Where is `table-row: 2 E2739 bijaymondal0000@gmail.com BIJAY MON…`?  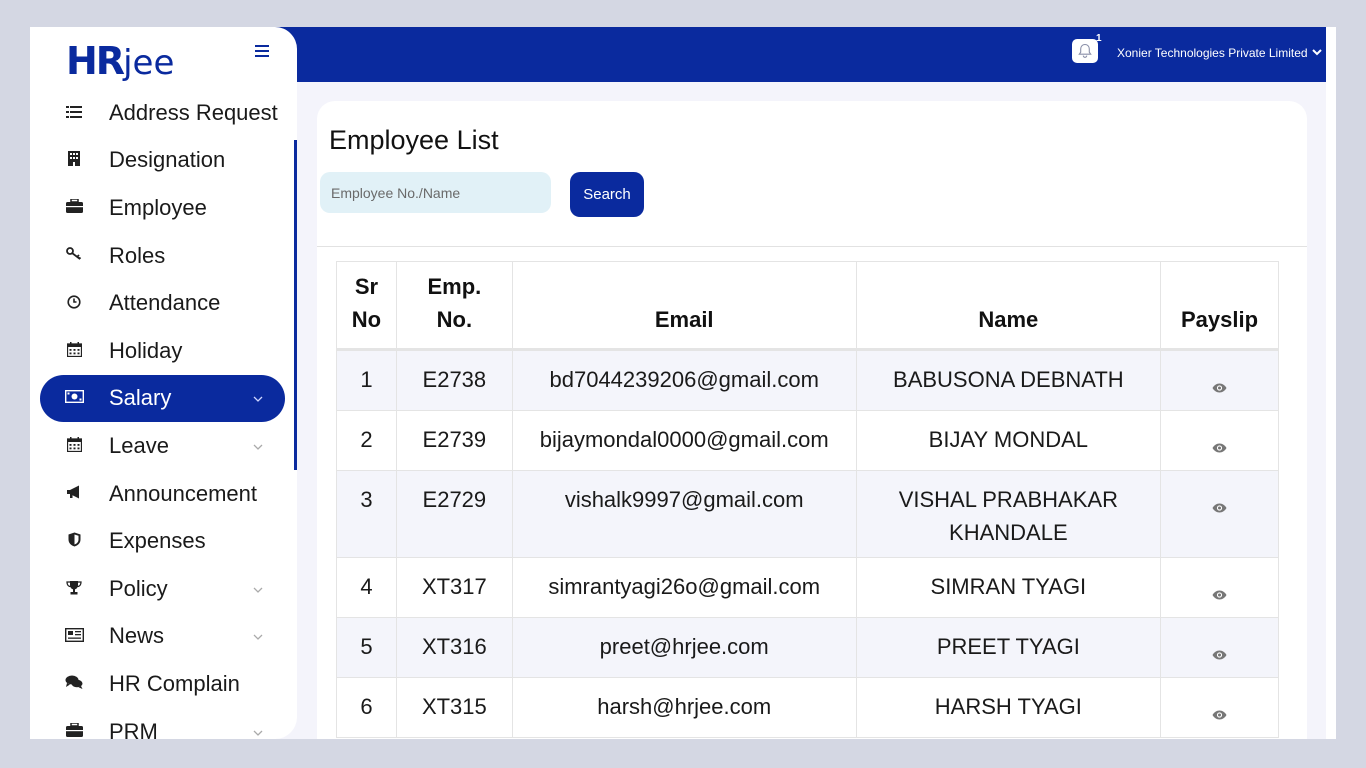
table-row: 2 E2739 bijaymondal0000@gmail.com BIJAY MON… is located at coordinates (807, 440).